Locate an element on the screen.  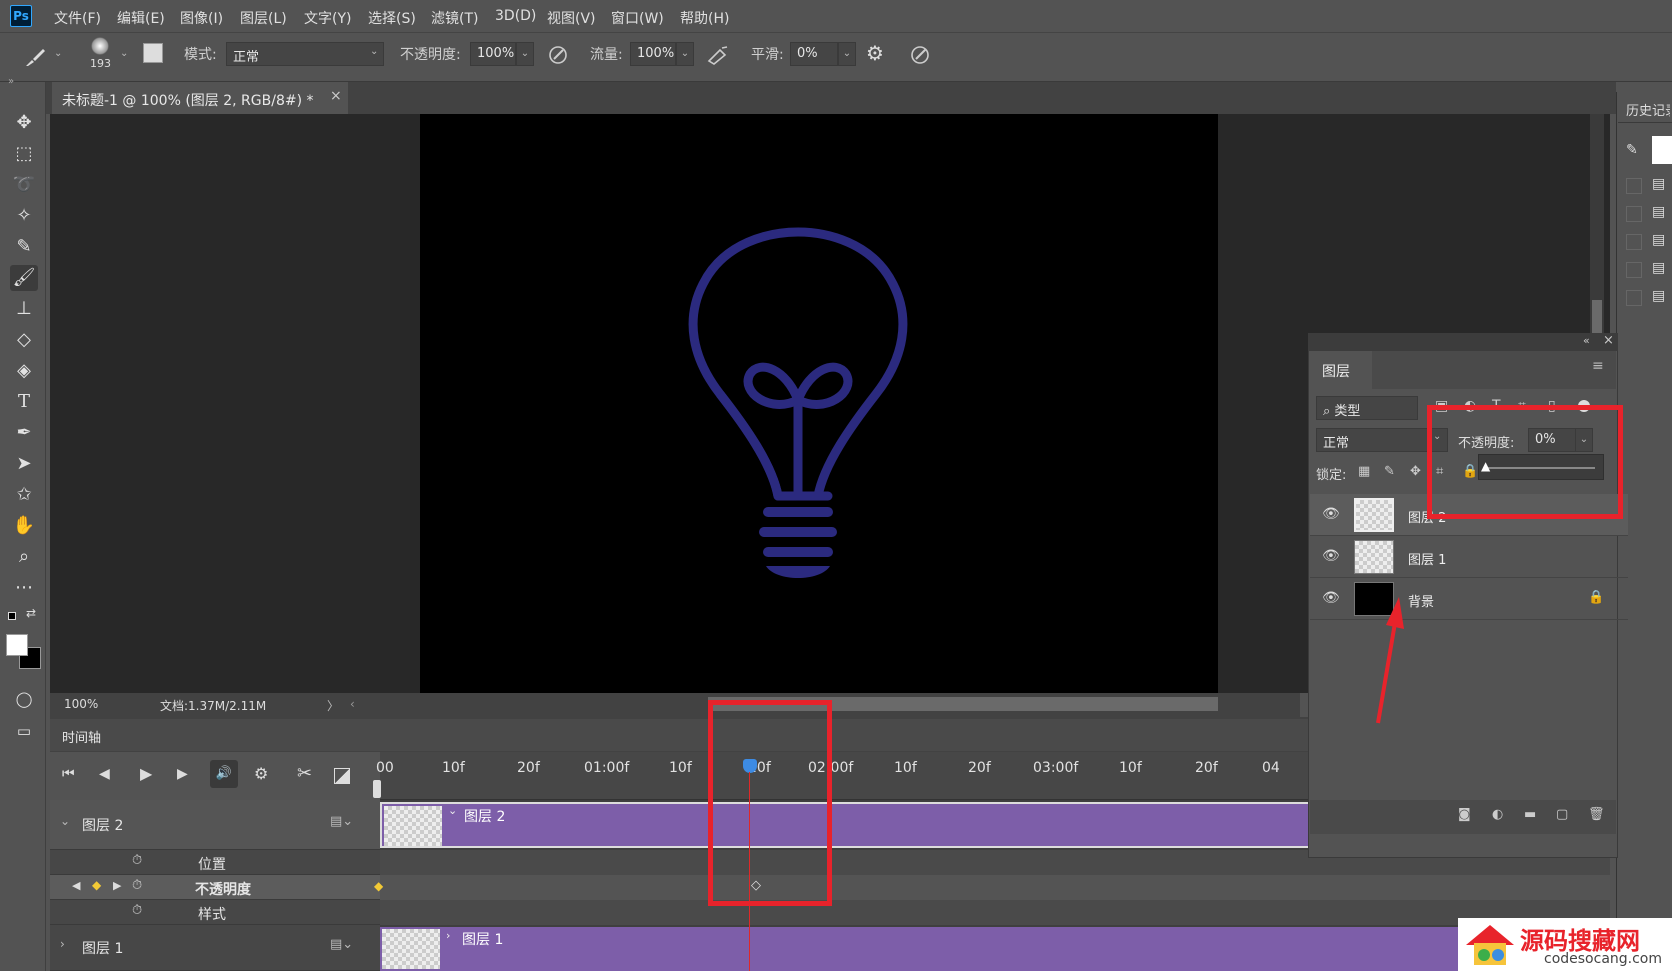
menu-layer: 图层(L) is located at coordinates (263, 18).